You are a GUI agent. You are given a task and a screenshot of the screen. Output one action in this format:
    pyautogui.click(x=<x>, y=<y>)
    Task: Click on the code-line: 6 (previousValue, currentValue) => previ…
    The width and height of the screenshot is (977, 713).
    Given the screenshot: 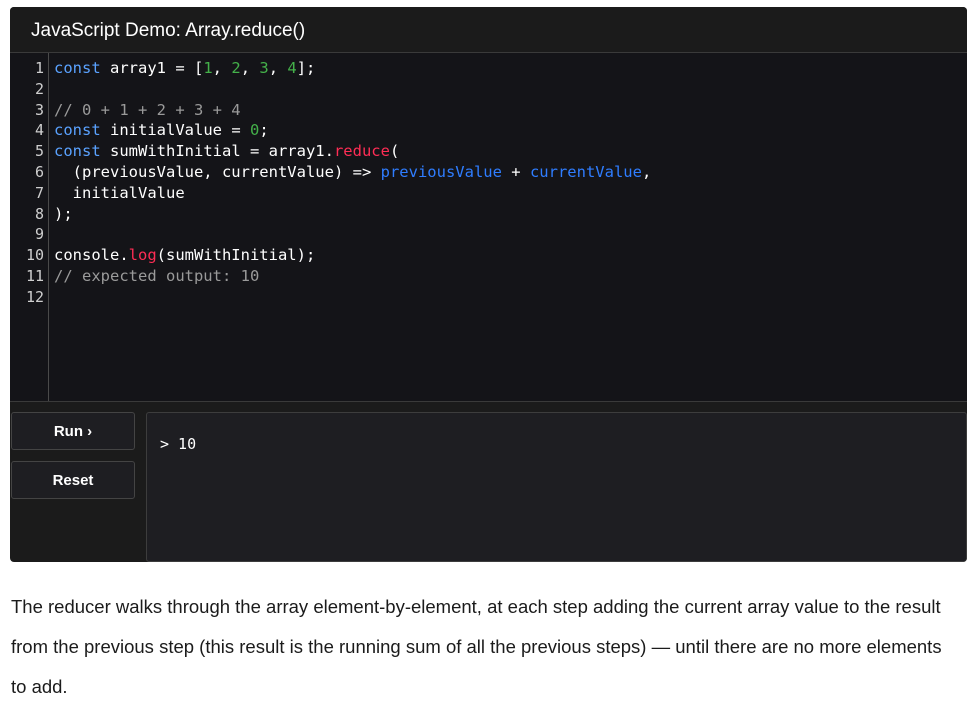 What is the action you would take?
    pyautogui.click(x=488, y=172)
    